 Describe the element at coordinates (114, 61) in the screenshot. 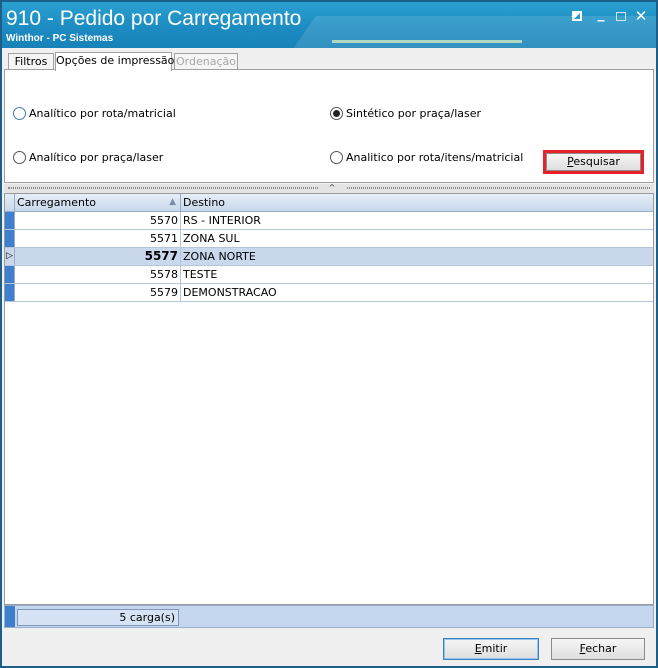

I see `tab-opcoes-impressao: Opções de impressão` at that location.